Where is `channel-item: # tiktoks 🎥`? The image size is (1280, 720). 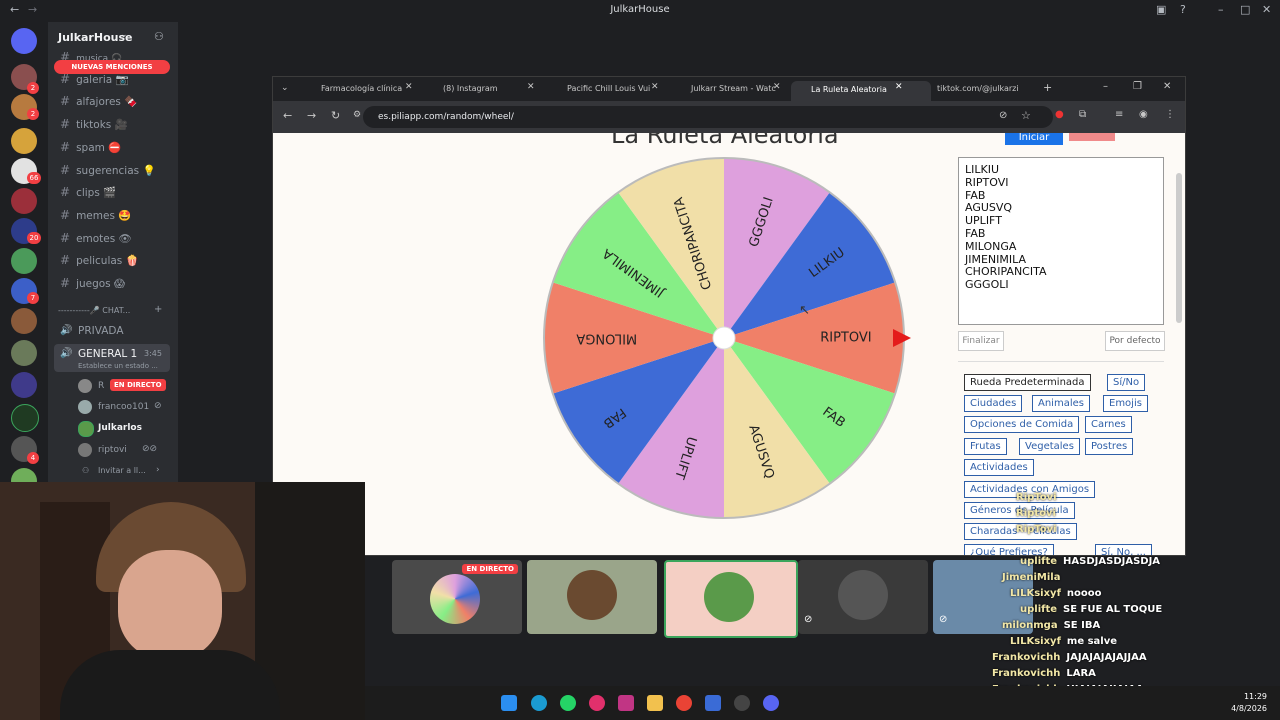
channel-item: # tiktoks 🎥 is located at coordinates (94, 124).